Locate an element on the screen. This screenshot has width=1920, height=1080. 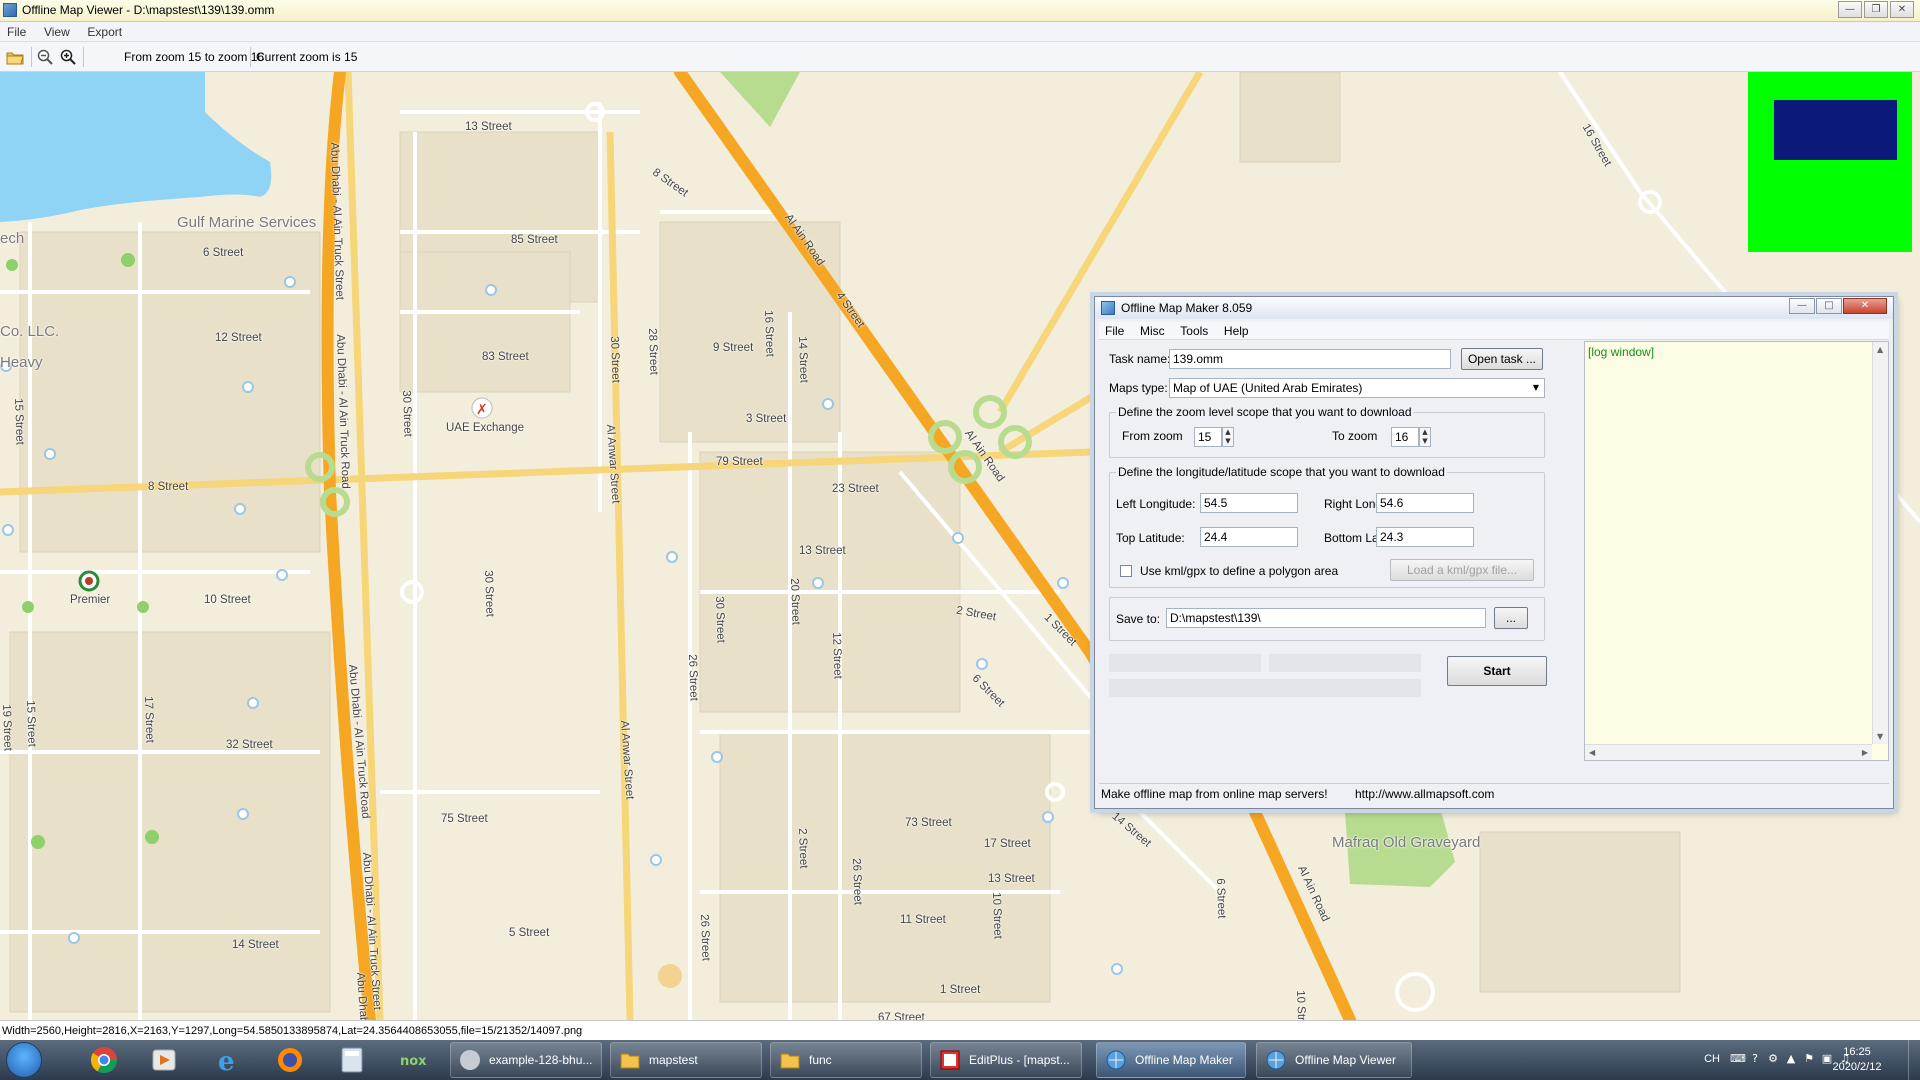
system-clock: 16:25 2020/2/12 is located at coordinates (1857, 1060).